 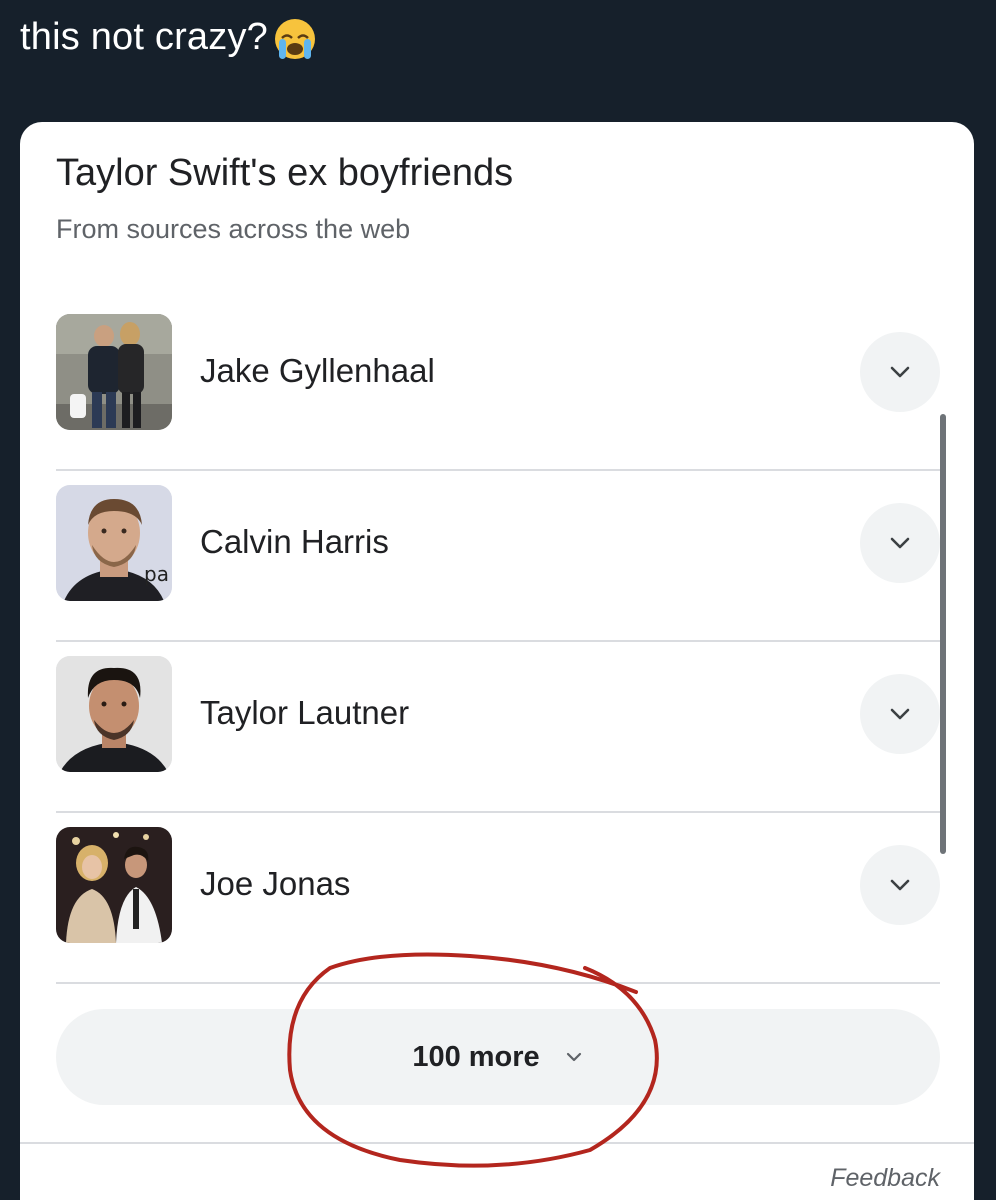 I want to click on item-name: Taylor Lautner, so click(x=305, y=712).